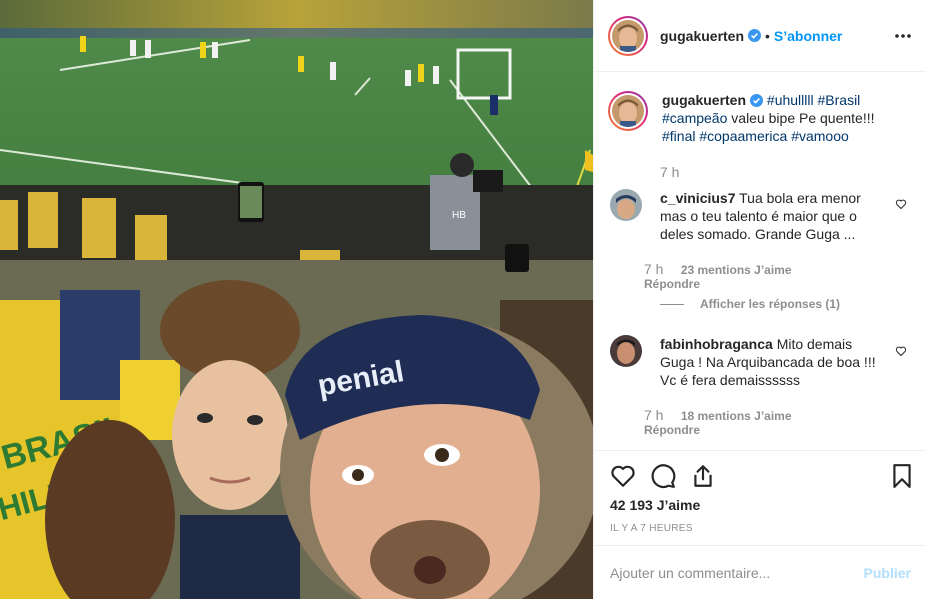 This screenshot has width=926, height=599. Describe the element at coordinates (902, 476) in the screenshot. I see `bookmark-icon` at that location.